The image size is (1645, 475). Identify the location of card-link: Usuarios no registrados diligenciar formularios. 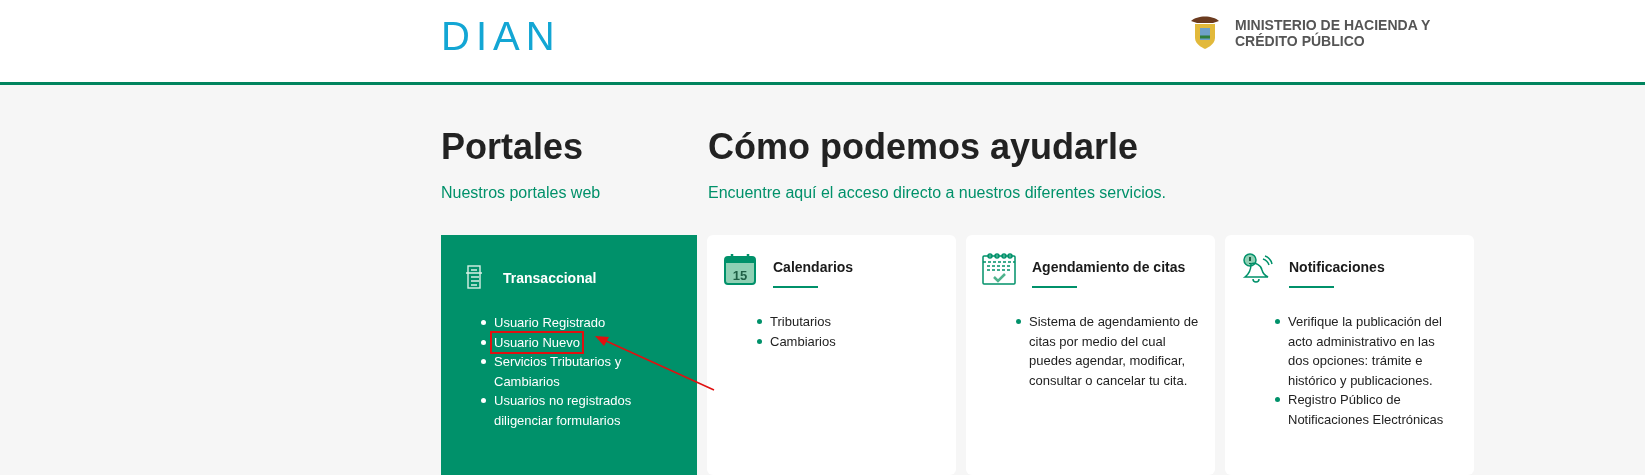
(583, 410).